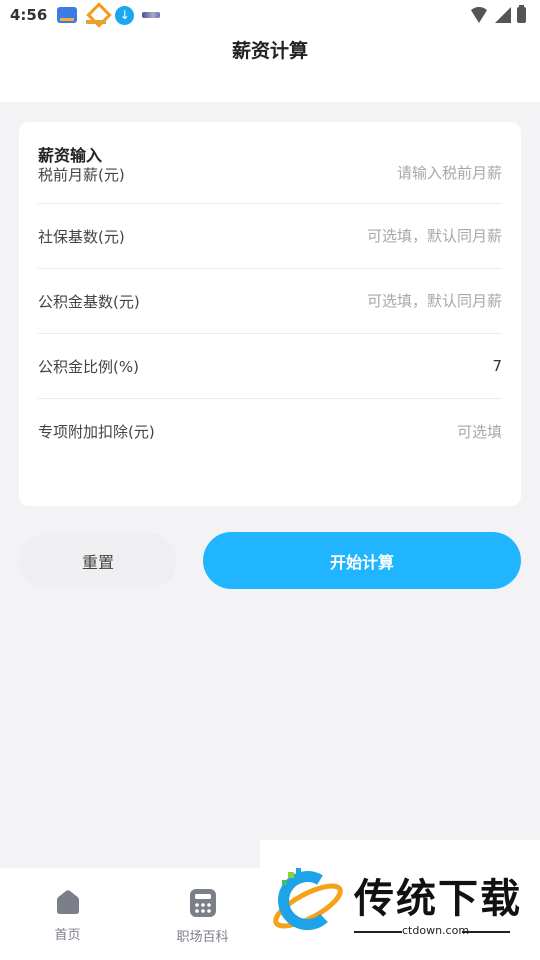 This screenshot has height=960, width=540. What do you see at coordinates (151, 15) in the screenshot?
I see `banner-app-icon` at bounding box center [151, 15].